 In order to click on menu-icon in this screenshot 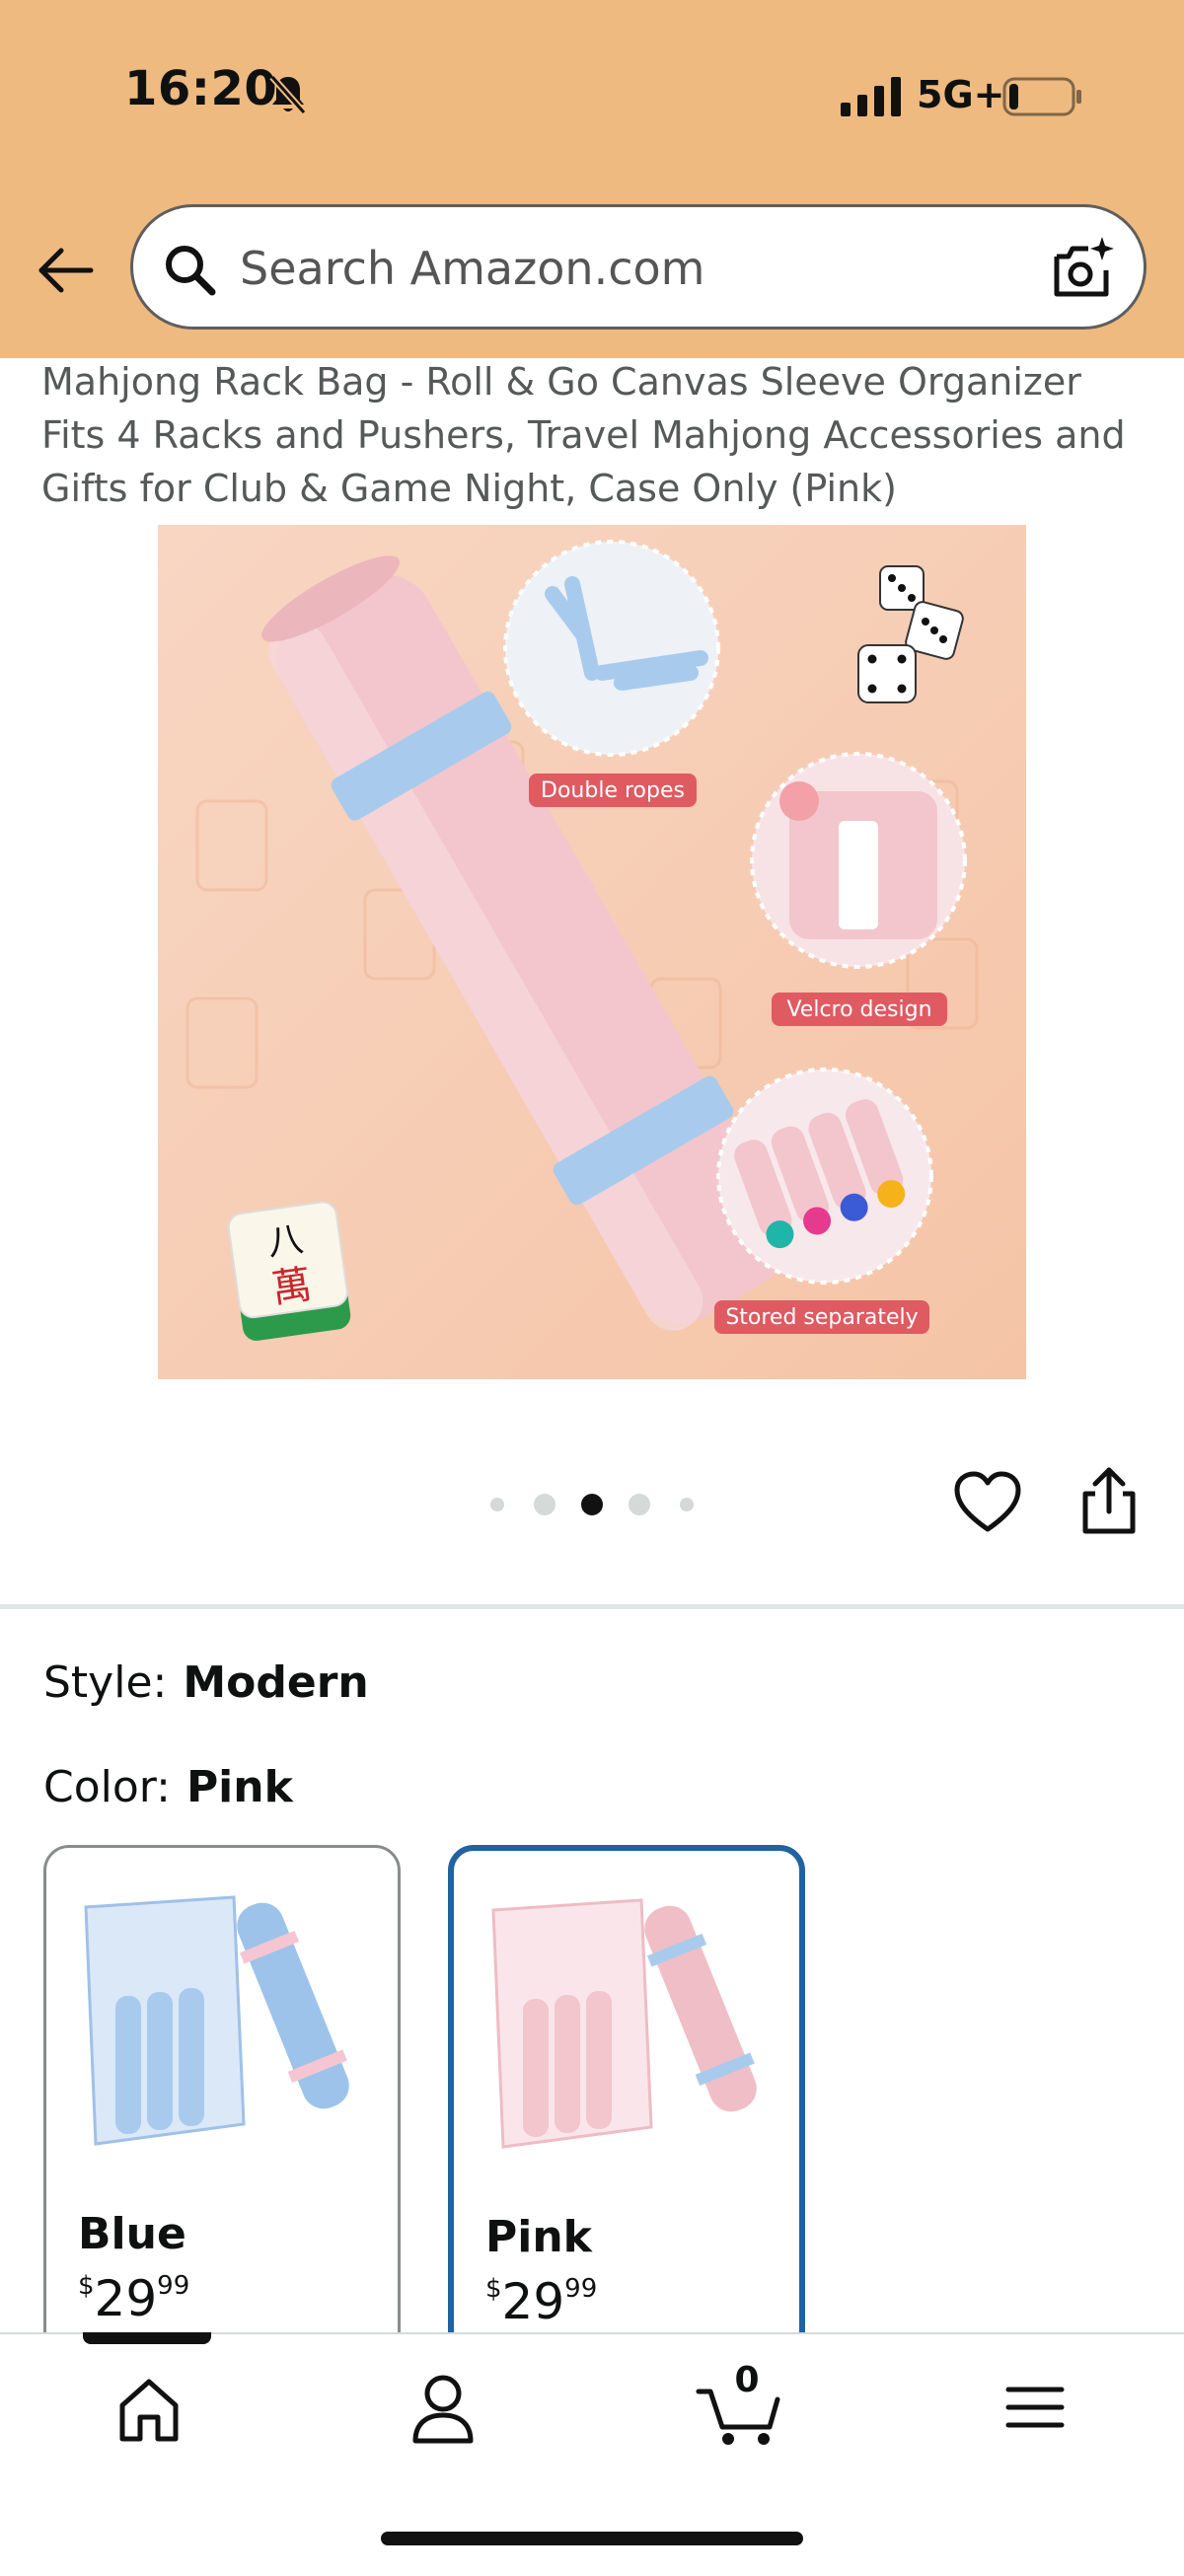, I will do `click(1035, 2409)`.